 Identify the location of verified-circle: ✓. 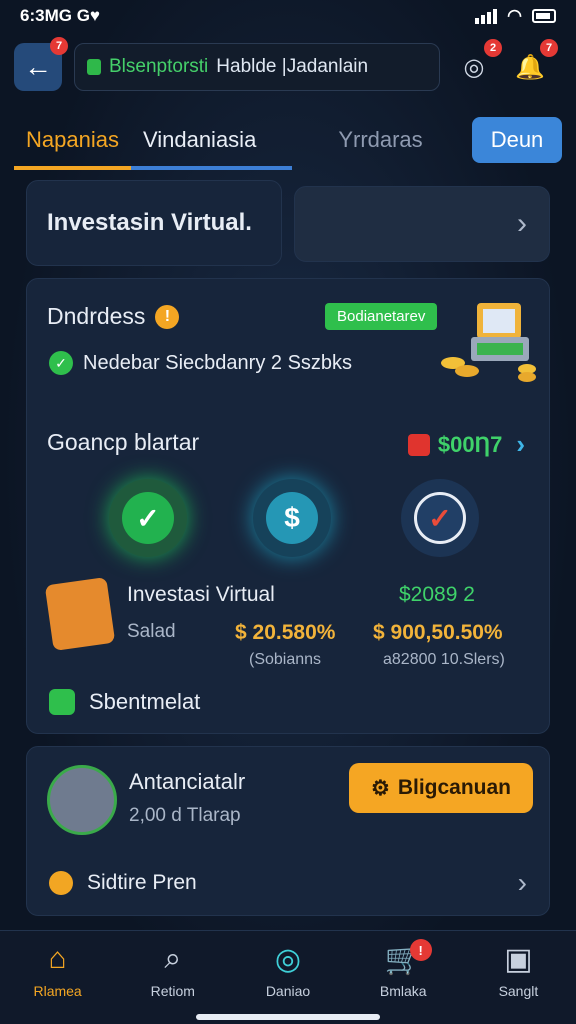
(148, 518).